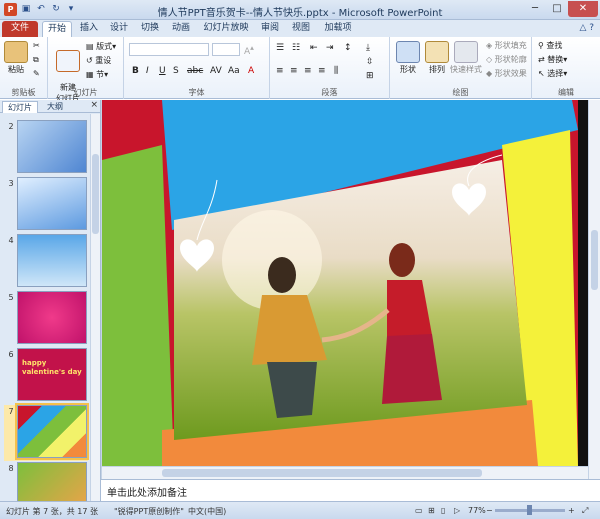  I want to click on tab-design: 设计, so click(119, 29).